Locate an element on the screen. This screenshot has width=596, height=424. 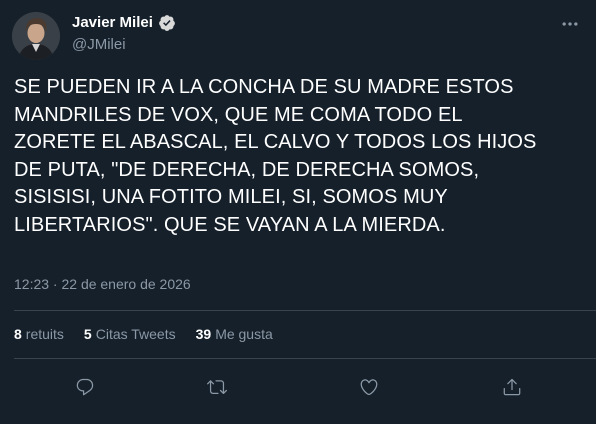
author-handle: @JMilei is located at coordinates (99, 45).